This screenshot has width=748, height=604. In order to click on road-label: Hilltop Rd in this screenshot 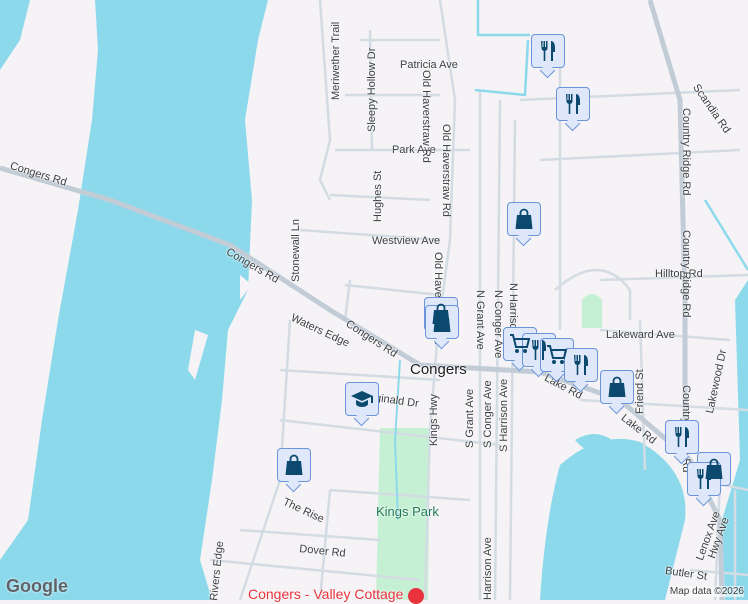, I will do `click(679, 274)`.